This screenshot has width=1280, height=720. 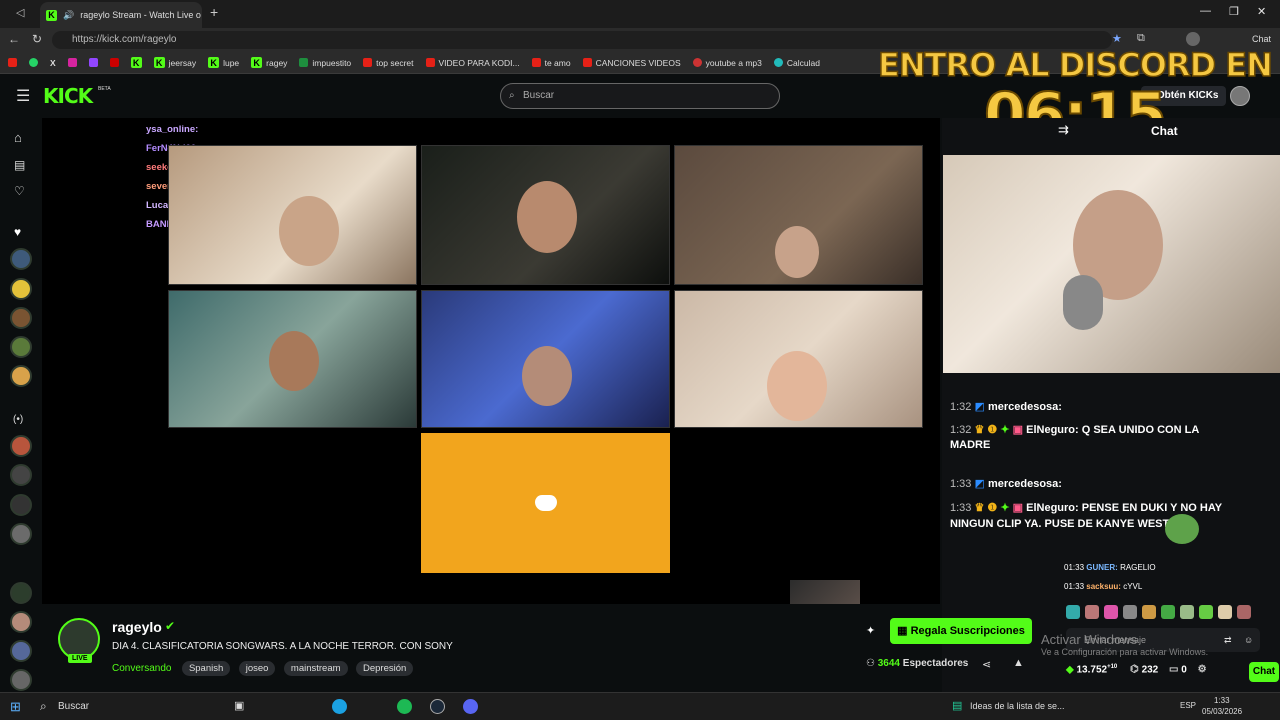 What do you see at coordinates (986, 664) in the screenshot?
I see `share-icon: ⋖` at bounding box center [986, 664].